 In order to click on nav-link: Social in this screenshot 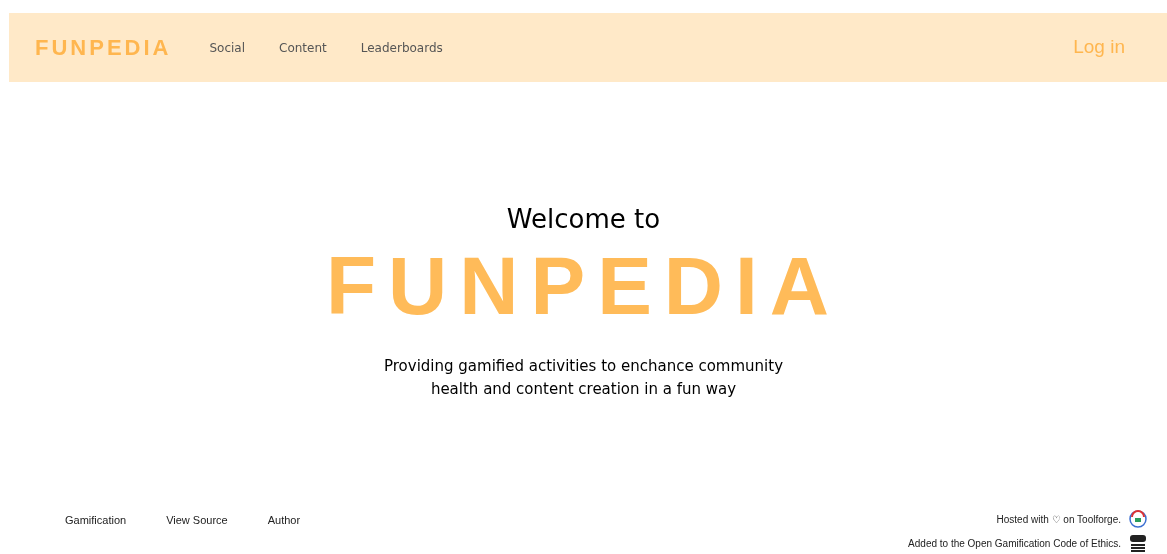, I will do `click(227, 47)`.